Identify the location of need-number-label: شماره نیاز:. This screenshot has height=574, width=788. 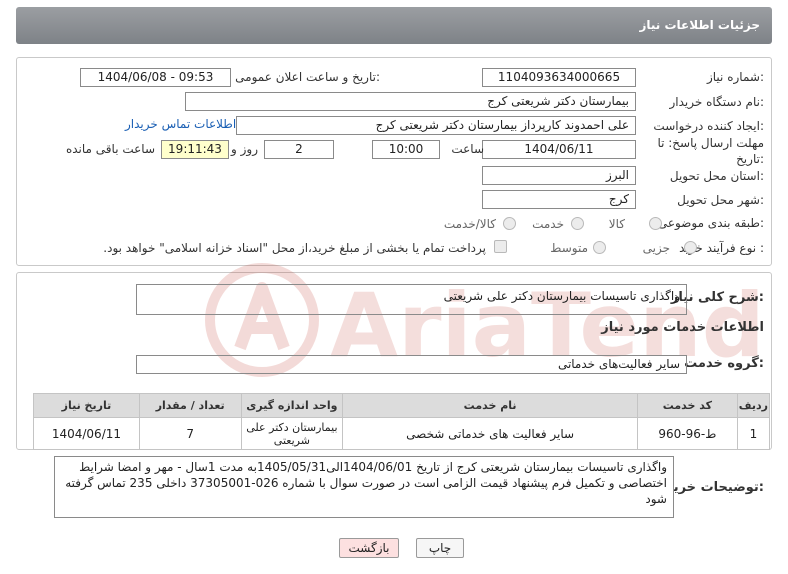
(735, 77).